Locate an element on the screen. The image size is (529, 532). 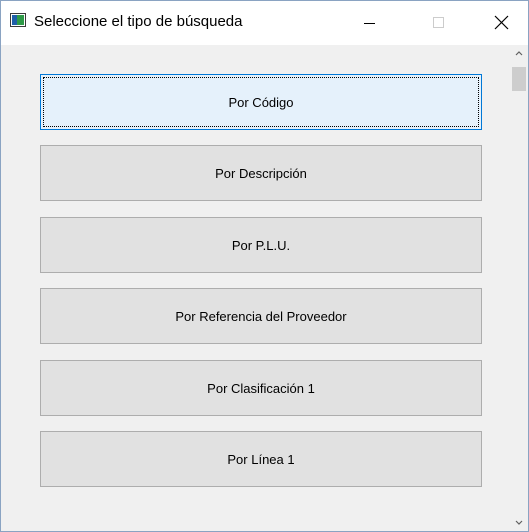
scroll-thumb is located at coordinates (519, 79).